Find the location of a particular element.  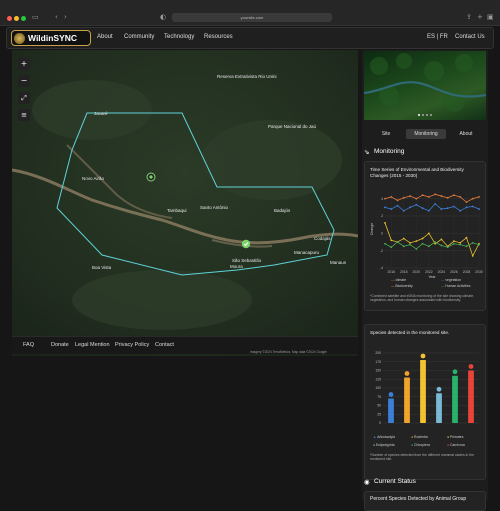

nav-community: Community is located at coordinates (139, 37).